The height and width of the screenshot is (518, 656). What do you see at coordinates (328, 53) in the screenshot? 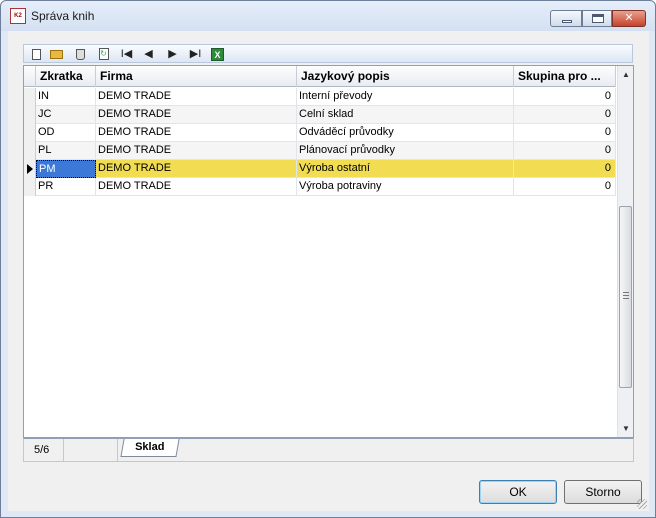
I see `toolbar: ↻ I◀ ◀ ▶ ▶I X` at bounding box center [328, 53].